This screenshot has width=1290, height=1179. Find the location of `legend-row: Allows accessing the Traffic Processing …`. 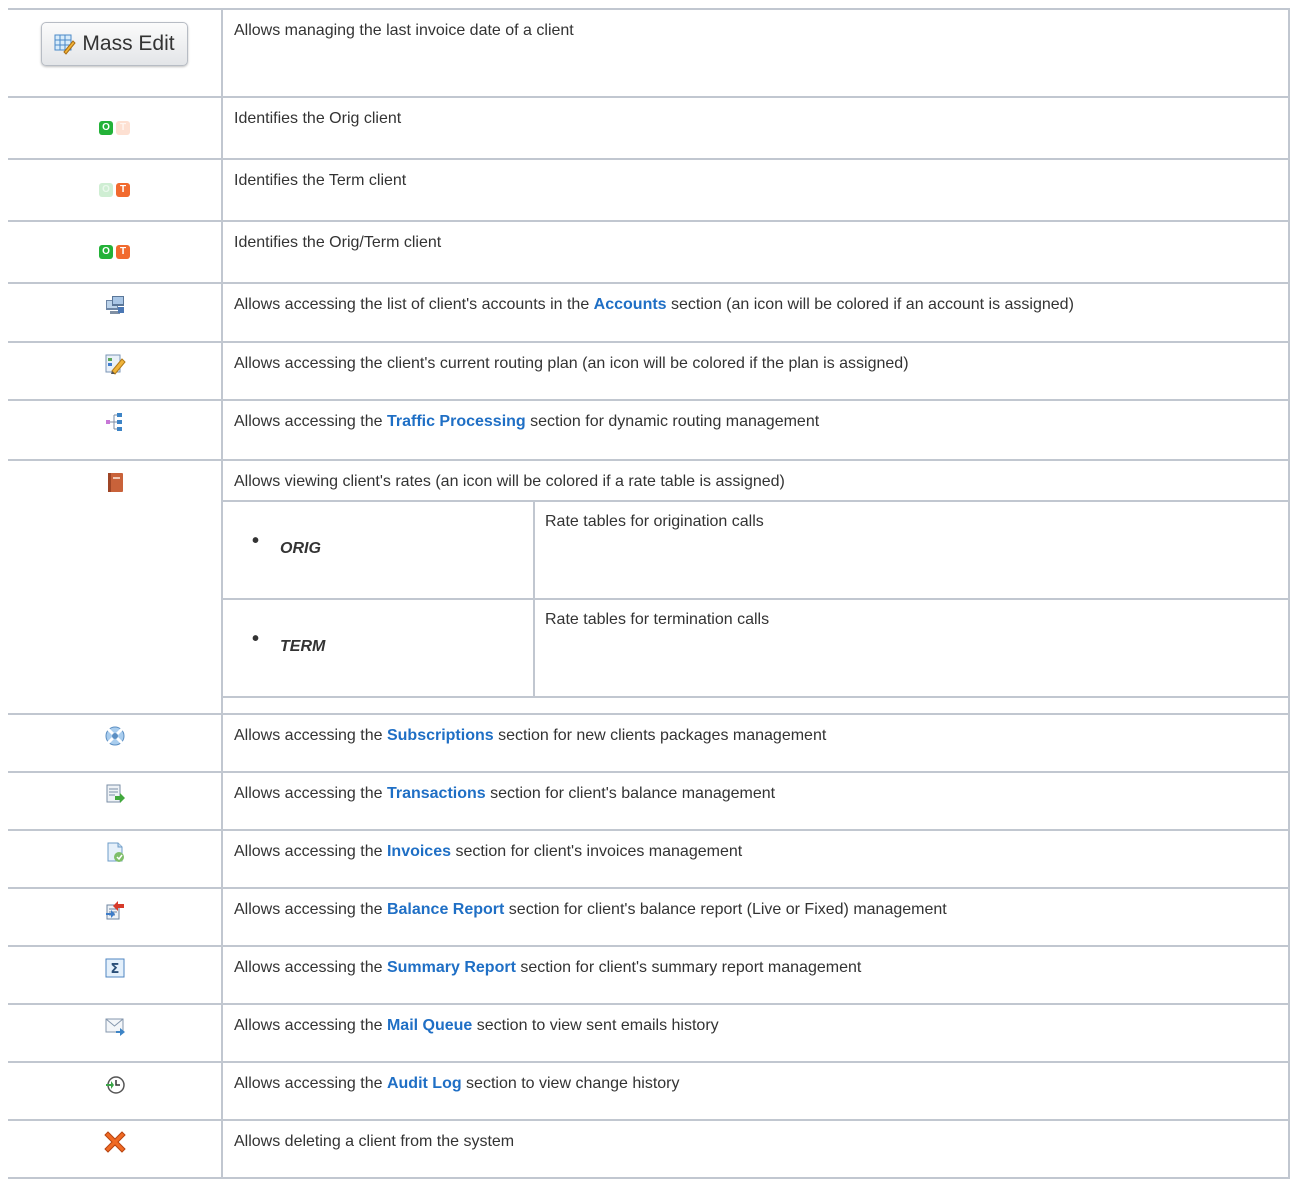

legend-row: Allows accessing the Traffic Processing … is located at coordinates (649, 430).